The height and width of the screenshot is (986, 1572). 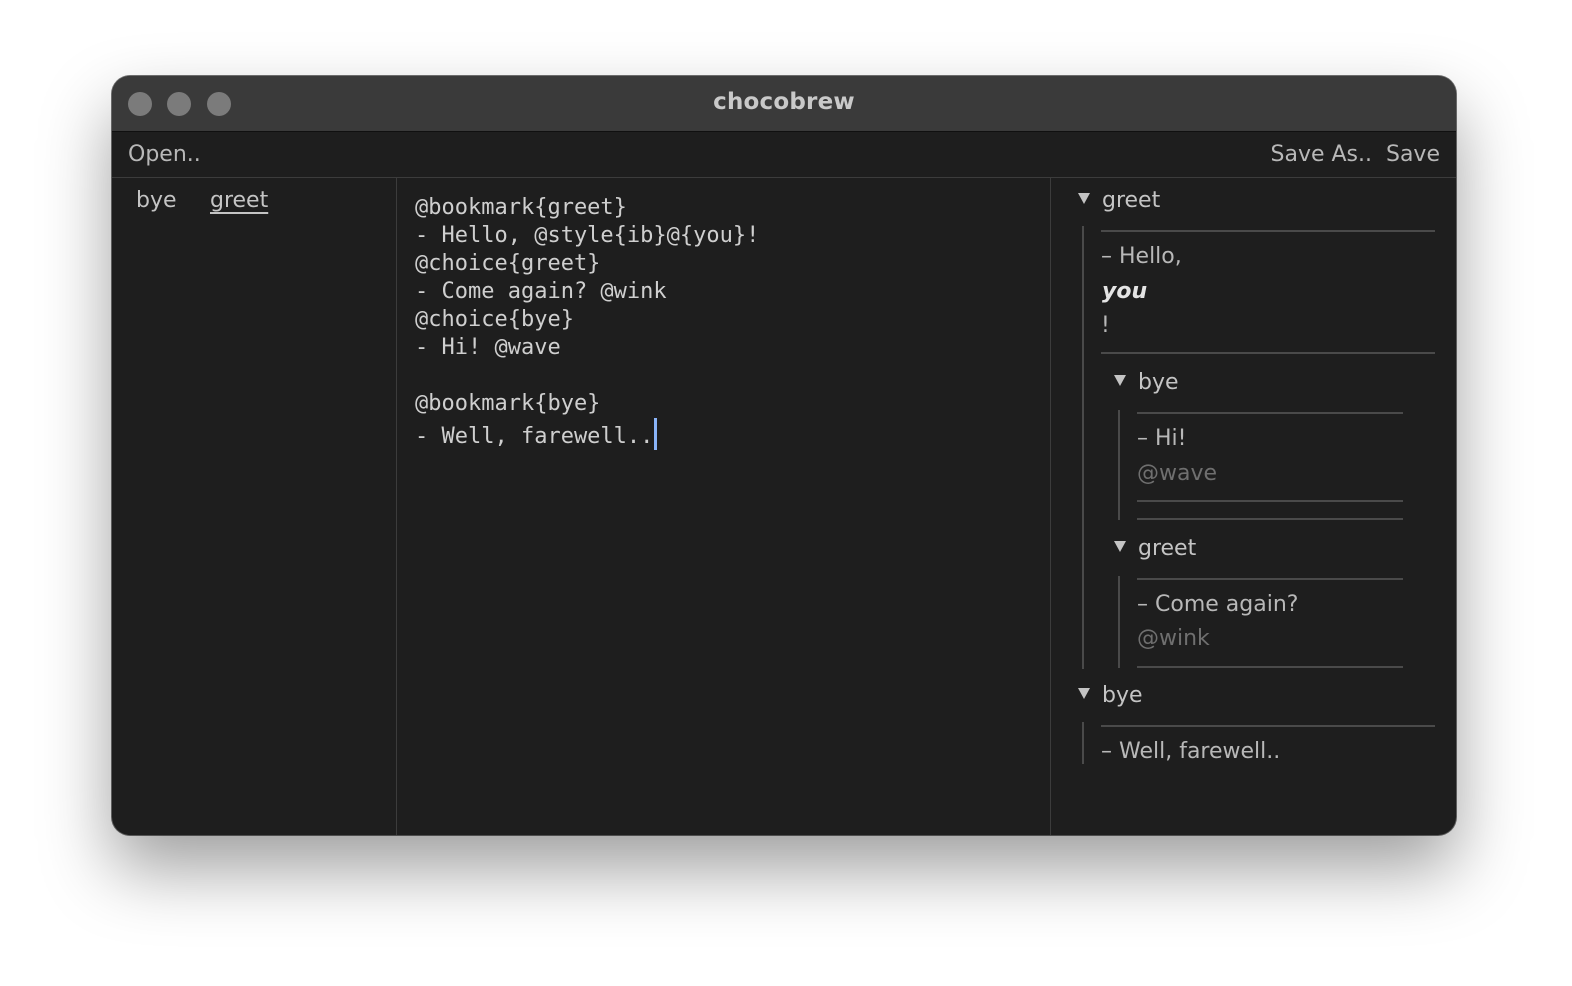 I want to click on window-title: chocobrew, so click(x=784, y=102).